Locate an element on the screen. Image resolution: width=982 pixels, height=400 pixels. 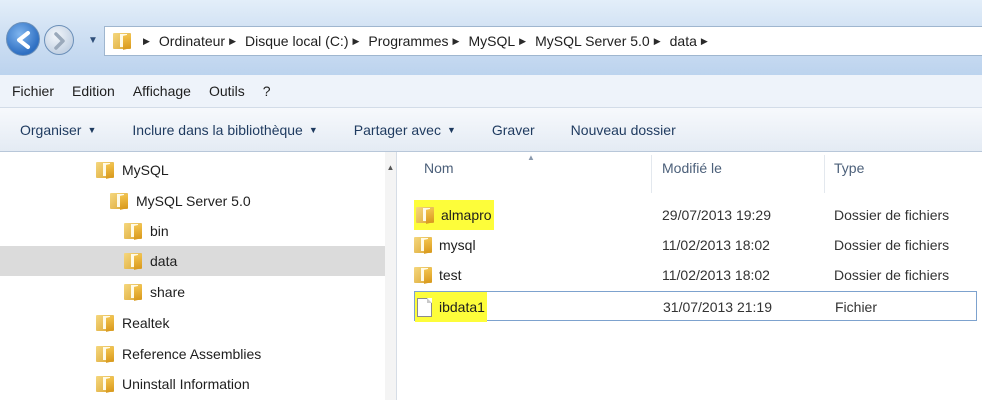
menu-bar: Fichier Edition Affichage Outils ? is located at coordinates (491, 91).